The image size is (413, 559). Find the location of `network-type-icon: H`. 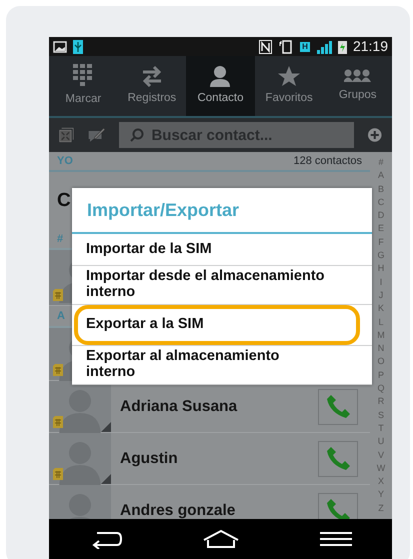

network-type-icon: H is located at coordinates (305, 47).